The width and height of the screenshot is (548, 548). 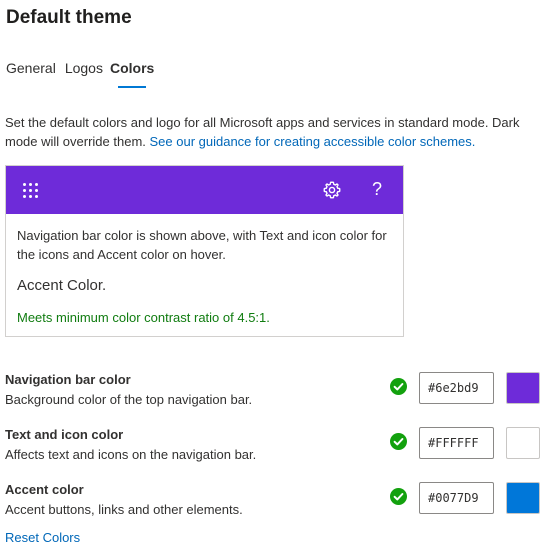 I want to click on setting-title: Accent color, so click(x=44, y=489).